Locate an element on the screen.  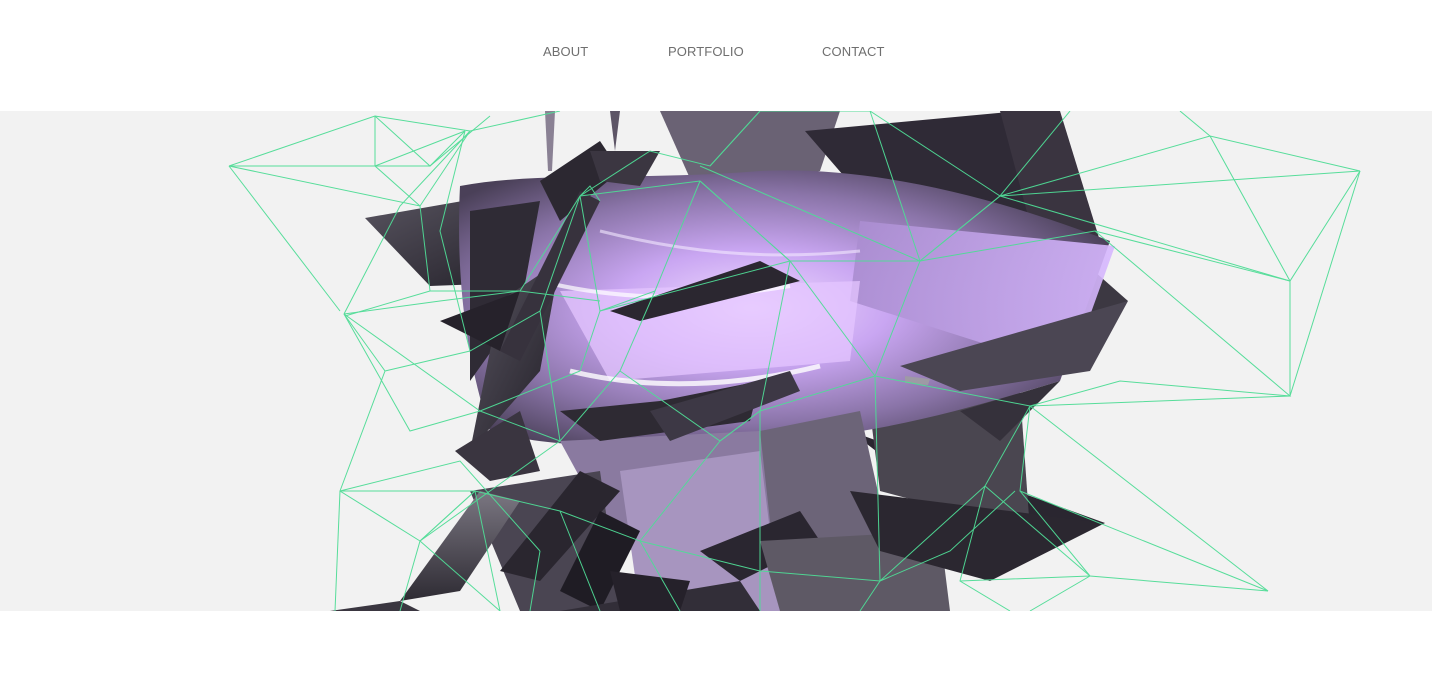
page-footer-space is located at coordinates (716, 653).